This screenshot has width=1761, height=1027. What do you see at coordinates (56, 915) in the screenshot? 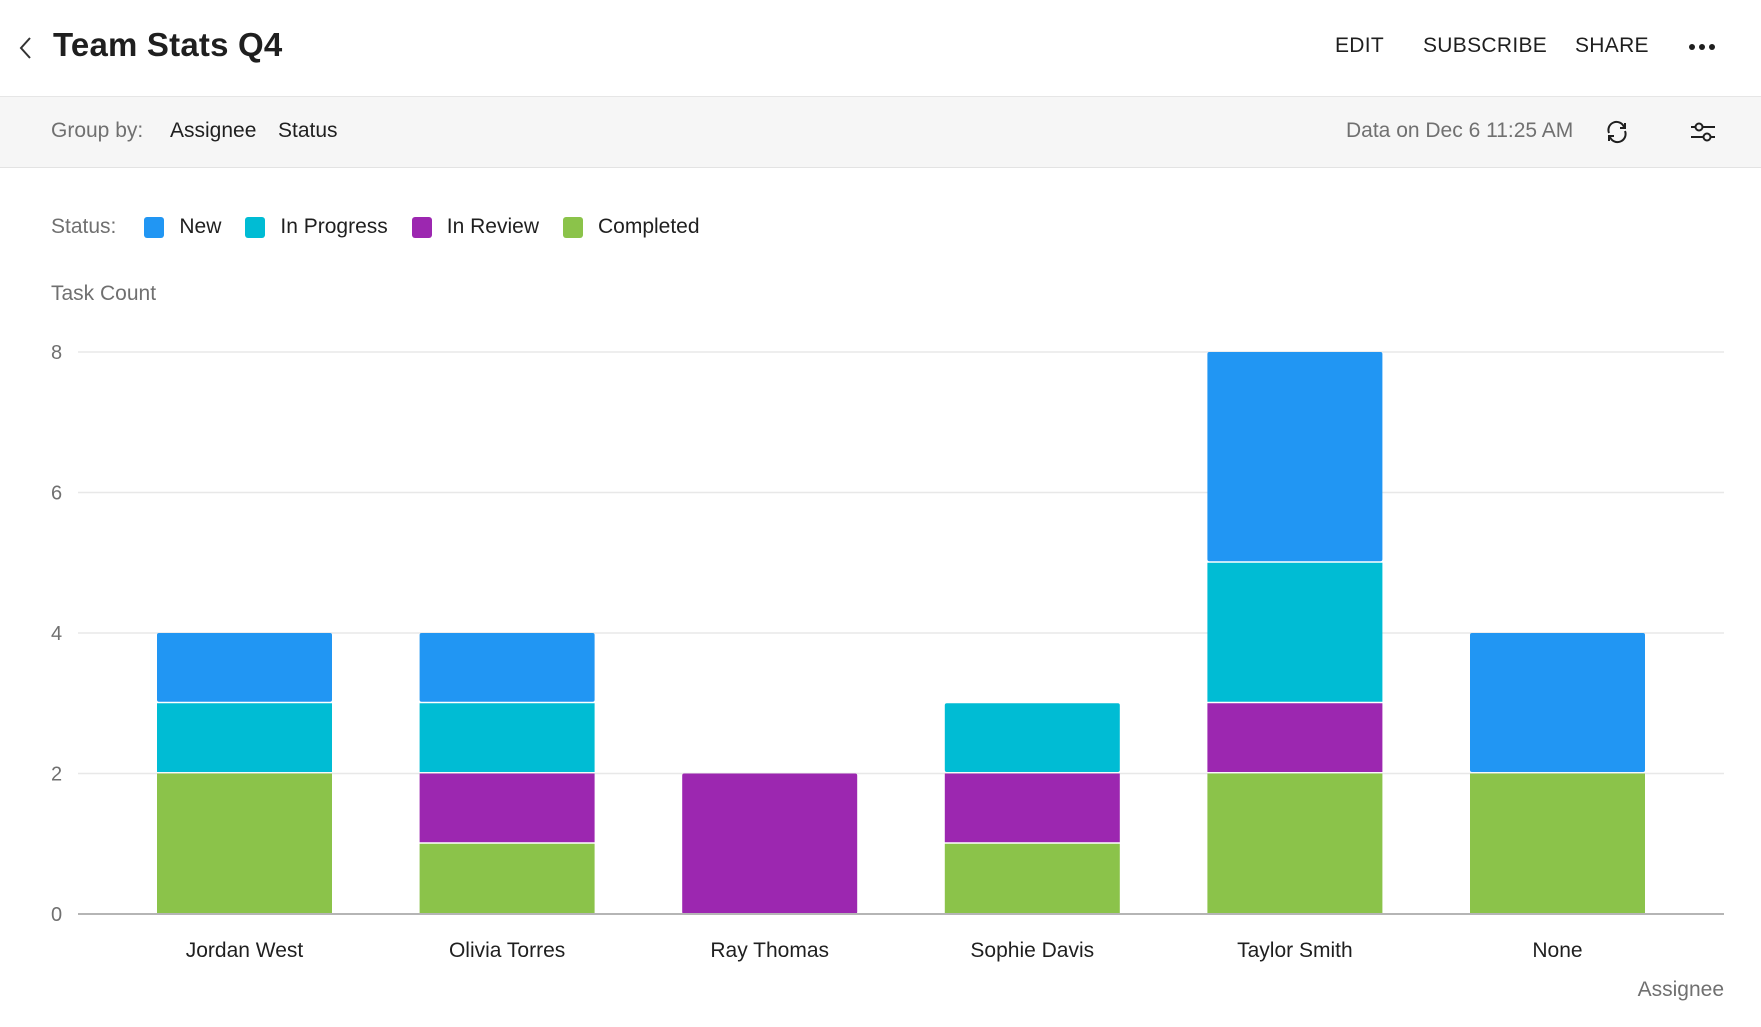
I see `y-tick-label: 0` at bounding box center [56, 915].